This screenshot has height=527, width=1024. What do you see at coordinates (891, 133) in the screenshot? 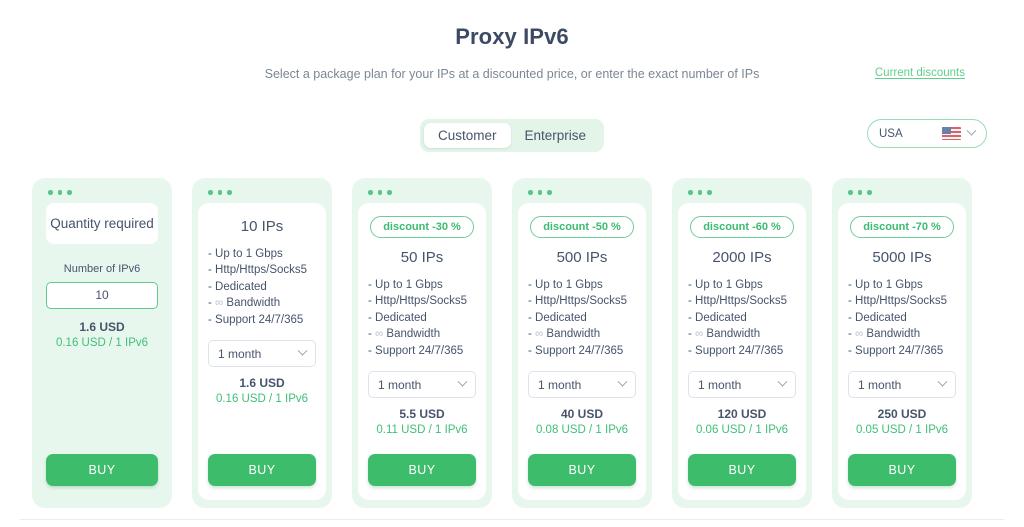
I see `country-label: USA` at bounding box center [891, 133].